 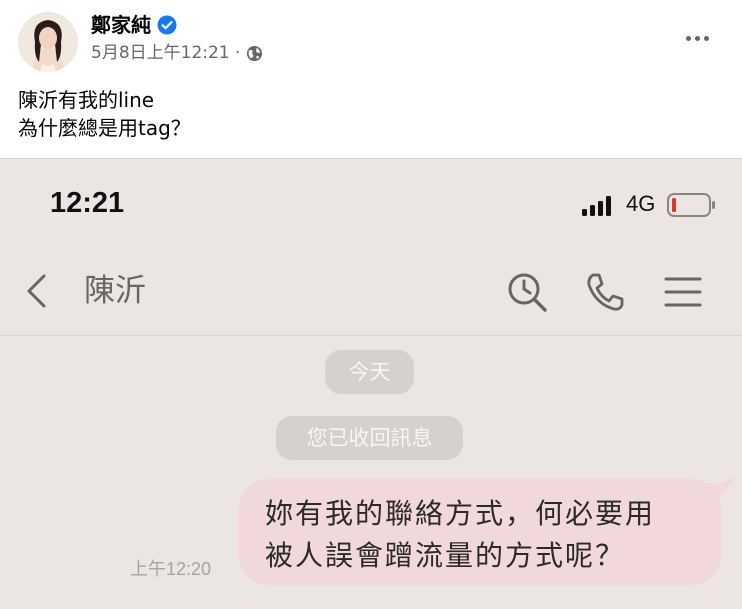 What do you see at coordinates (371, 204) in the screenshot?
I see `phone-status-bar: 12:21 4G` at bounding box center [371, 204].